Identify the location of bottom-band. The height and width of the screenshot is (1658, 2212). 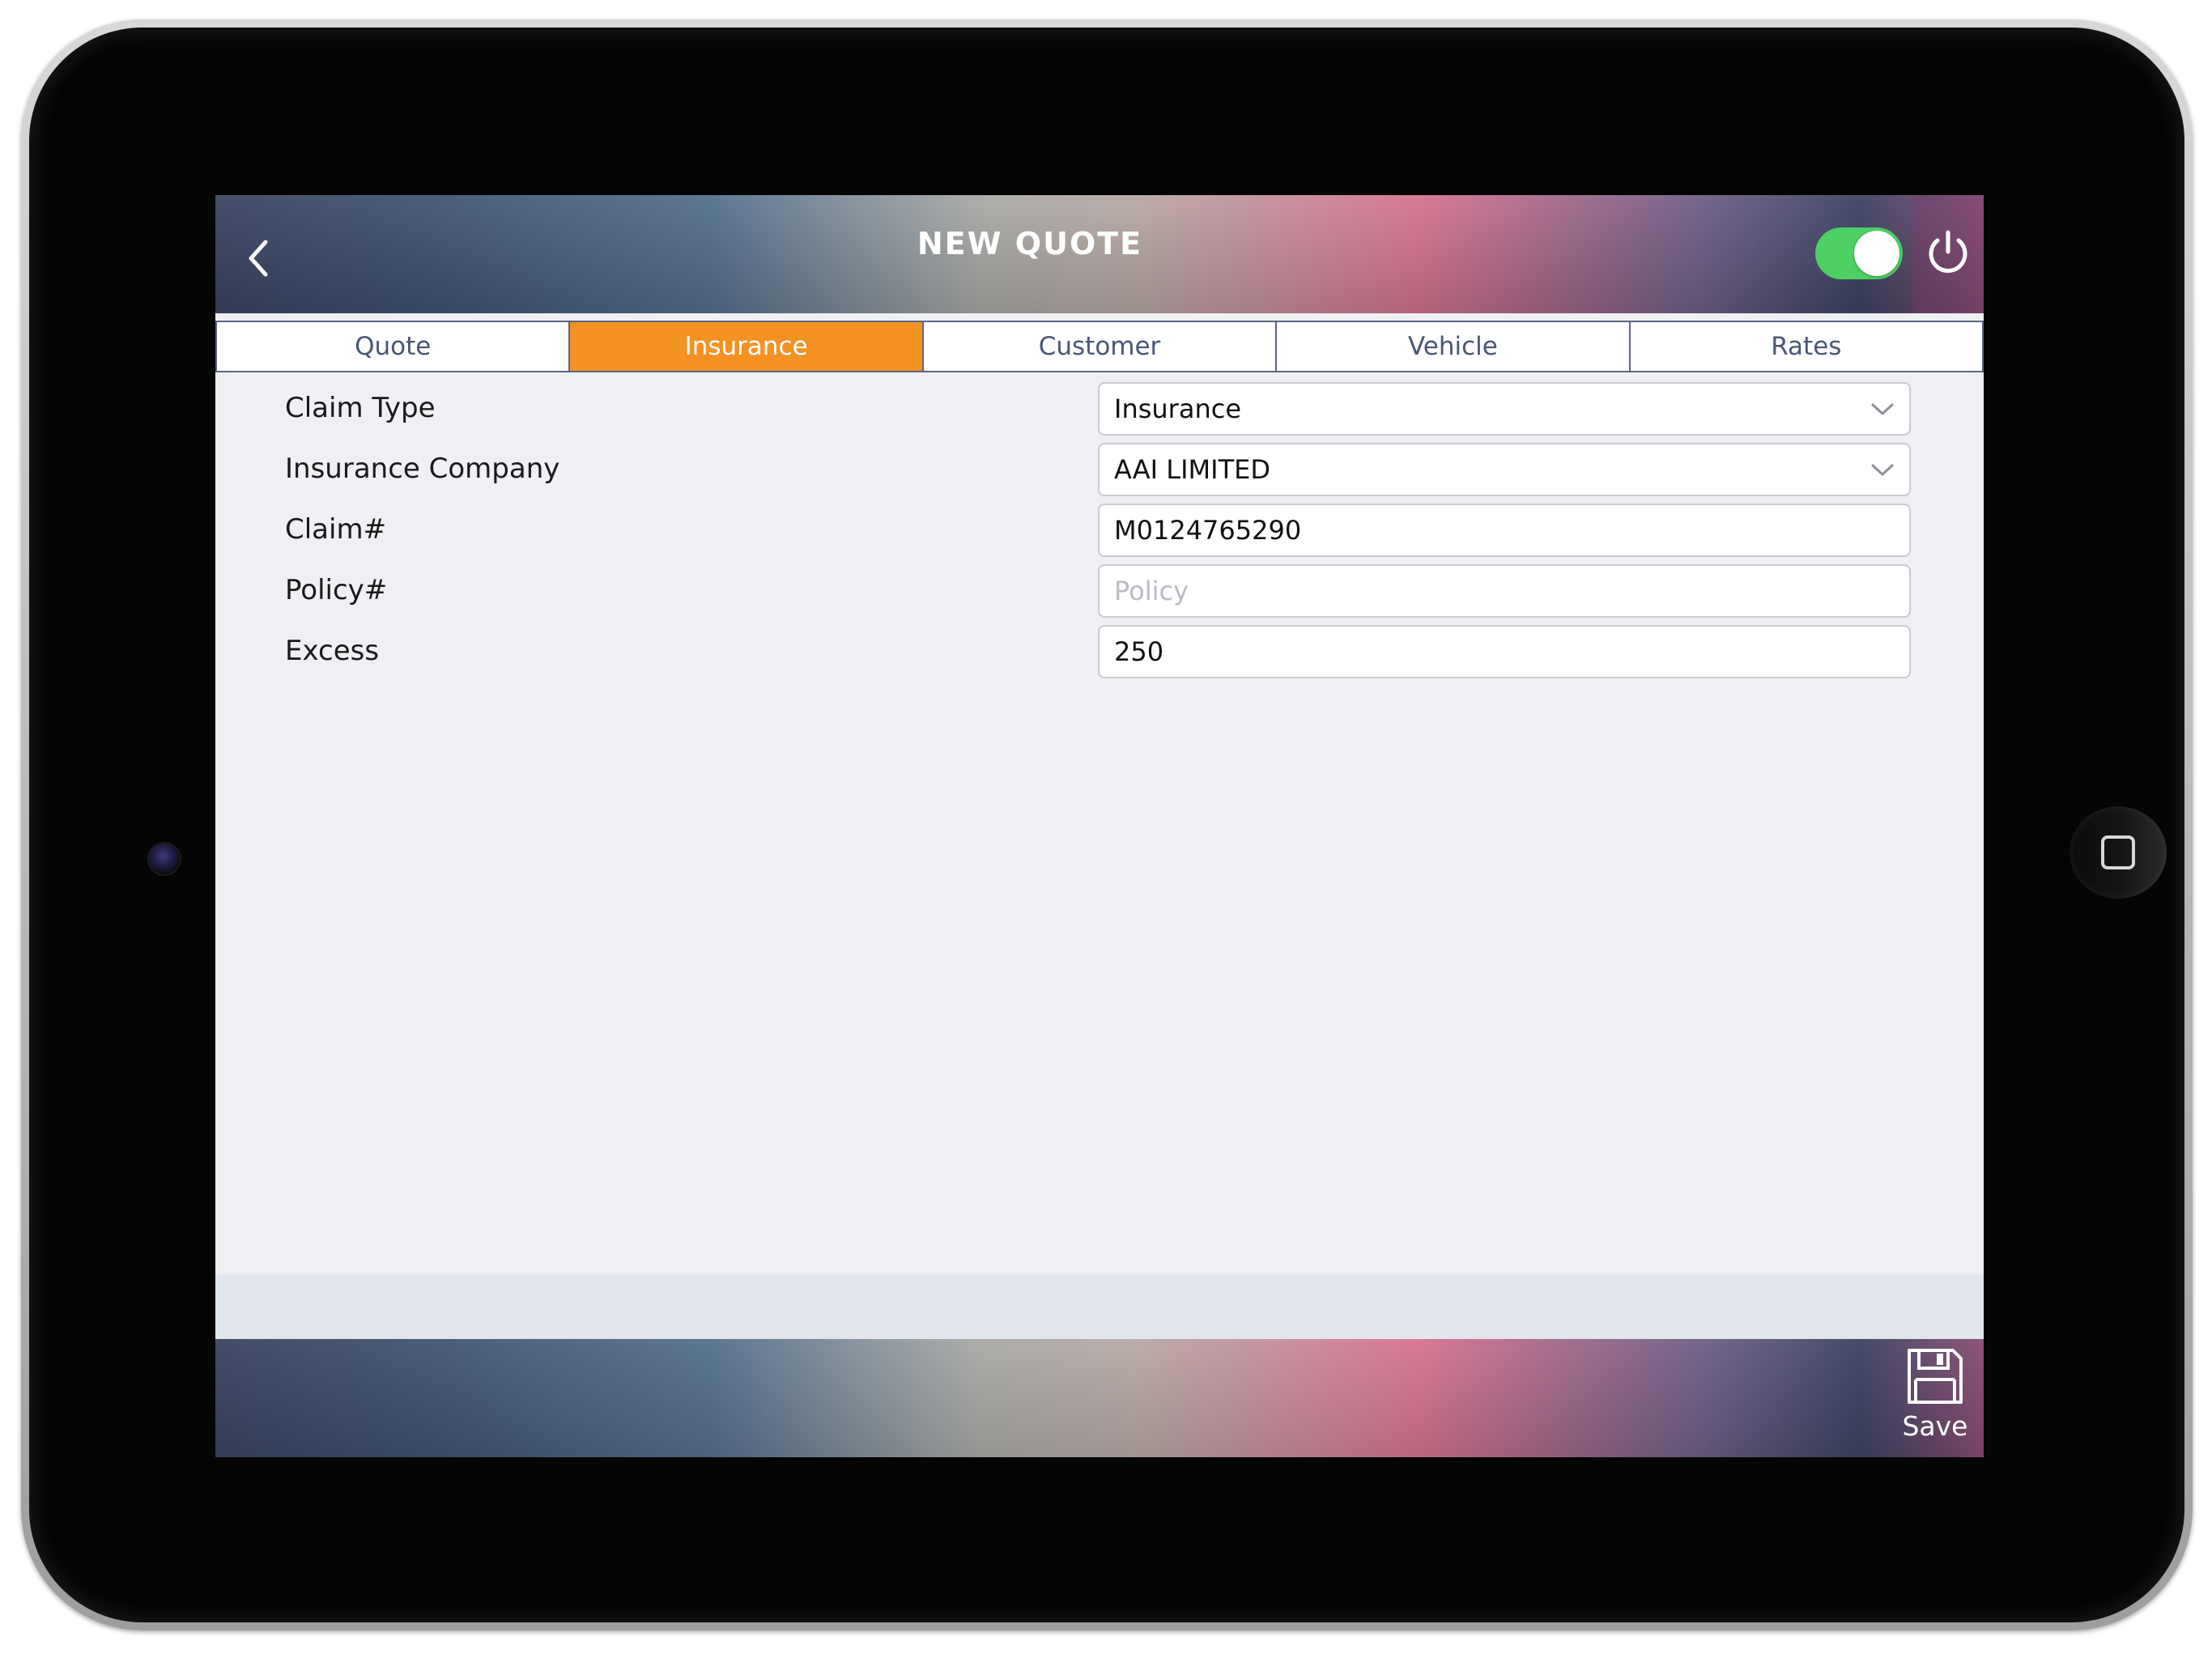
(1099, 1306).